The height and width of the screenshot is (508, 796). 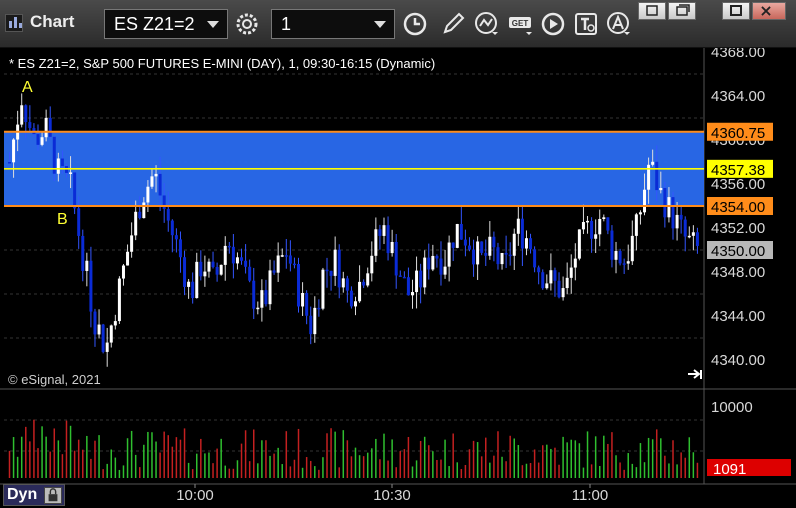 What do you see at coordinates (27, 87) in the screenshot?
I see `annotation-a: A` at bounding box center [27, 87].